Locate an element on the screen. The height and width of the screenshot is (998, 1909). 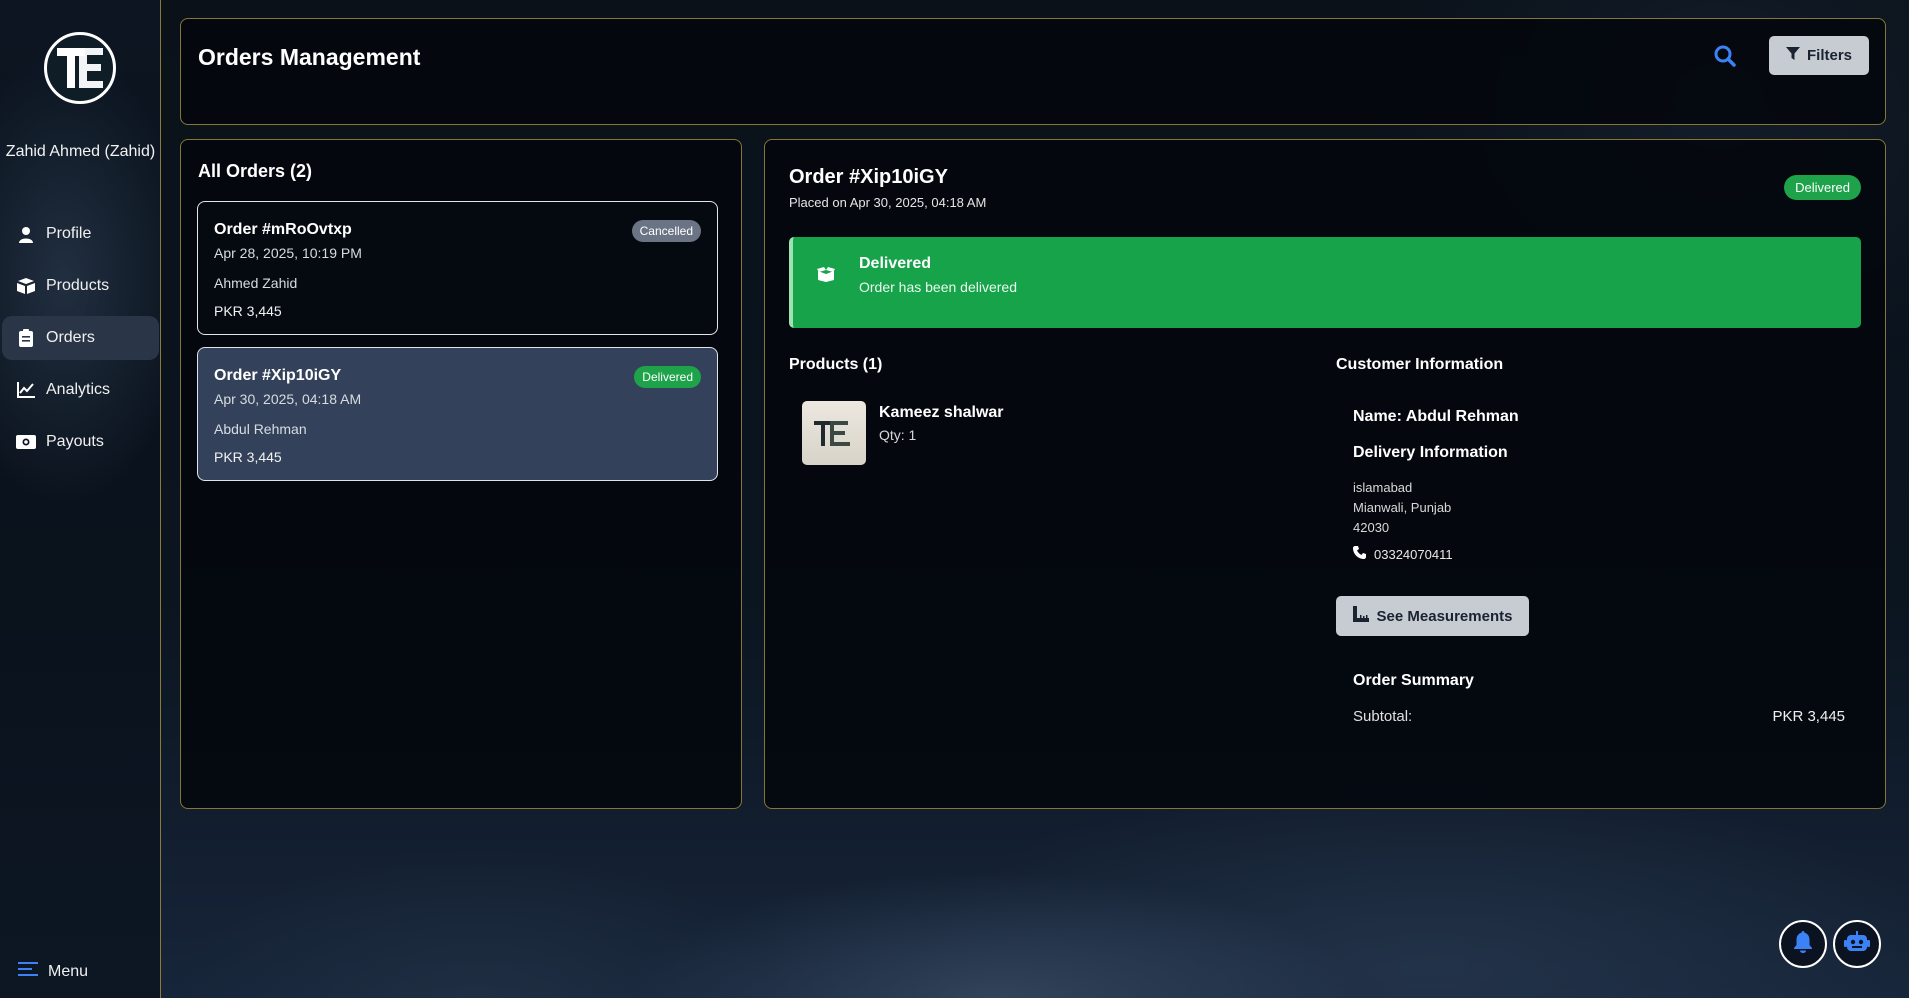
robot-icon is located at coordinates (1857, 944).